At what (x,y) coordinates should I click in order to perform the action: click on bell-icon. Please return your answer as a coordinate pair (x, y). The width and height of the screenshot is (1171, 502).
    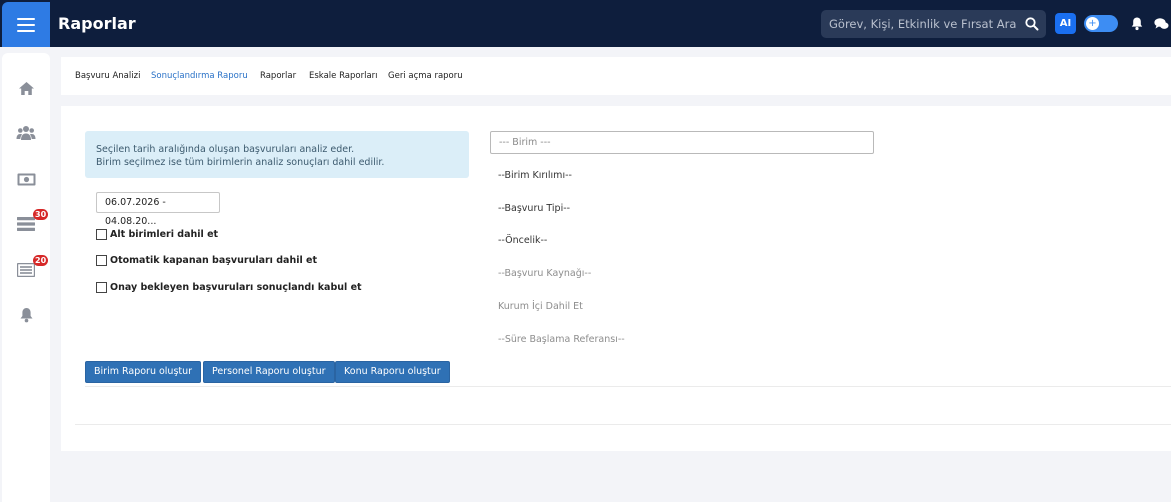
    Looking at the image, I should click on (26, 315).